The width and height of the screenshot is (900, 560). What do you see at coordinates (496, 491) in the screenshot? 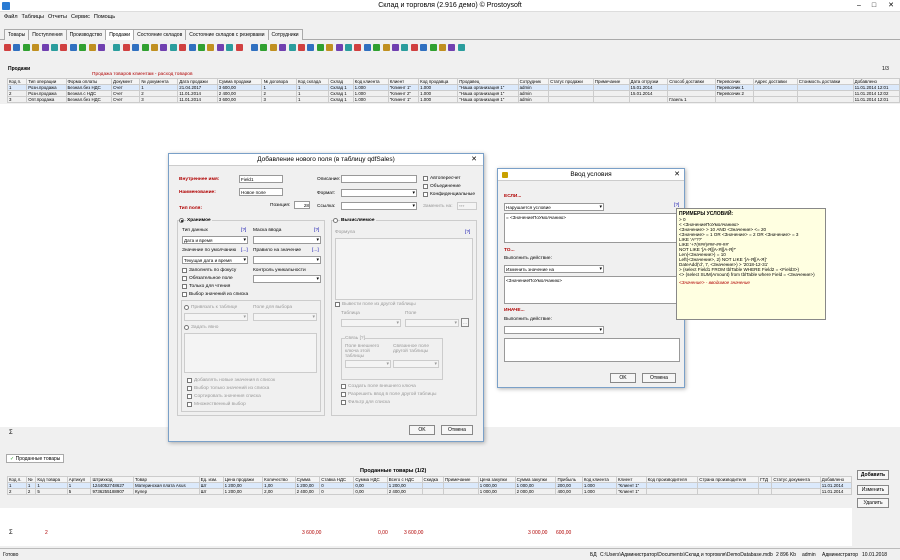
I see `table-cell: 1 000,00` at bounding box center [496, 491].